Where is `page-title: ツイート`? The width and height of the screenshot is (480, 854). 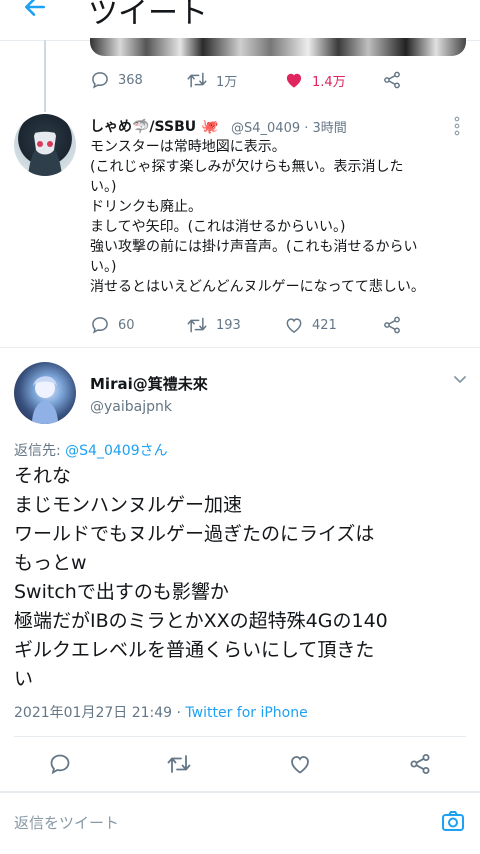 page-title: ツイート is located at coordinates (148, 15).